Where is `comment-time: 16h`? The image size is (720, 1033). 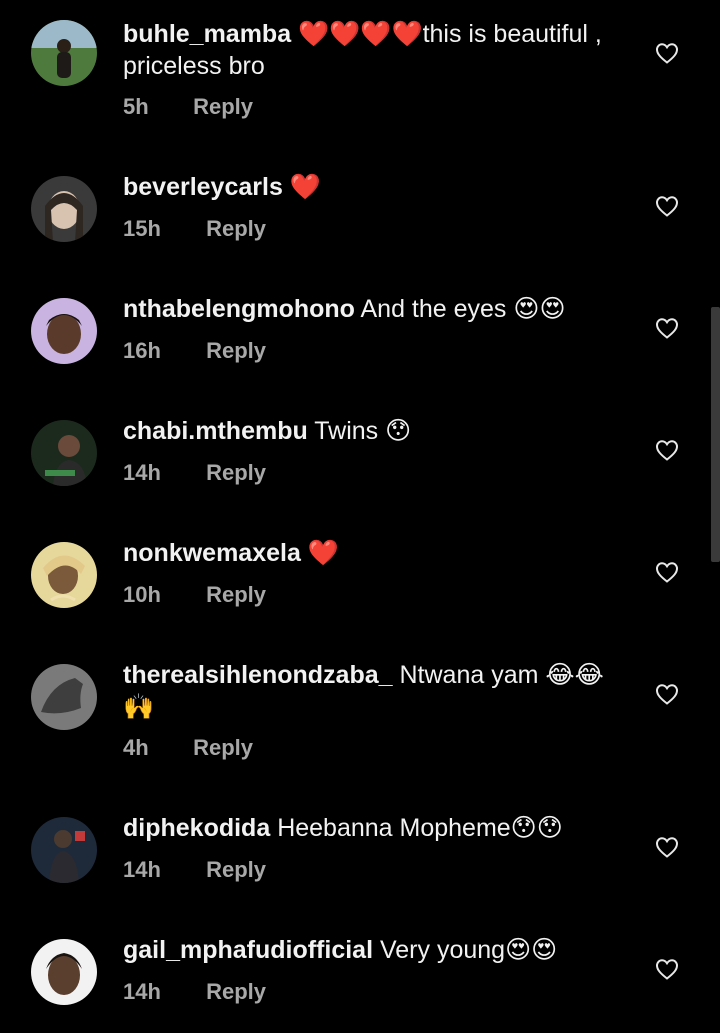
comment-time: 16h is located at coordinates (142, 350).